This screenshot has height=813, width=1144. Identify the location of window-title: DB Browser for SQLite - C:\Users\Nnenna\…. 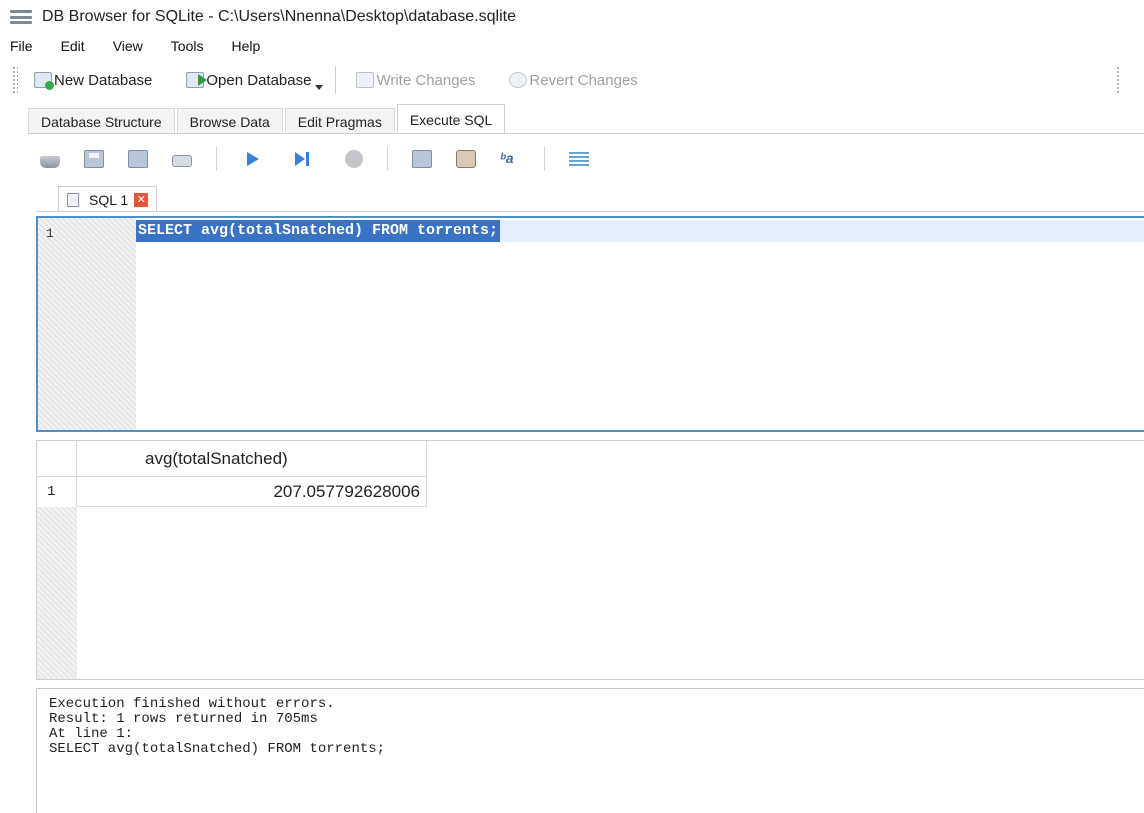
(279, 16).